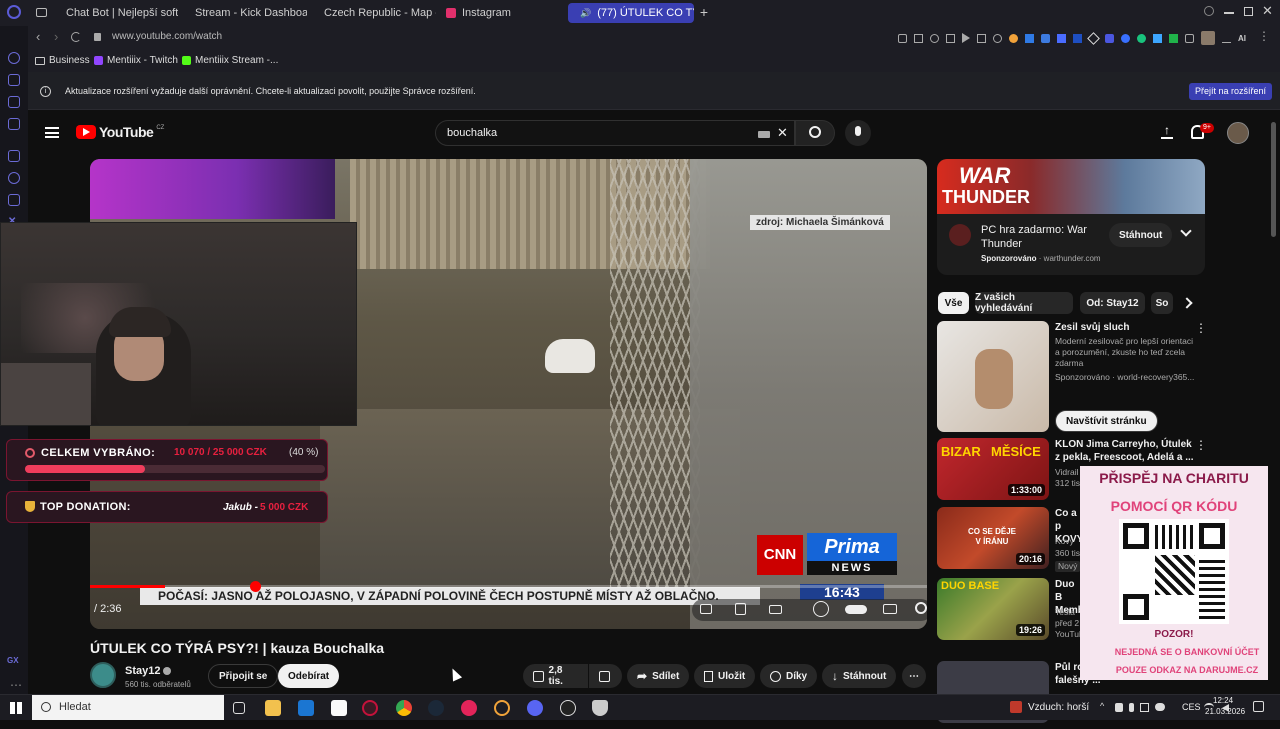  What do you see at coordinates (953, 303) in the screenshot?
I see `chip-all: Vše` at bounding box center [953, 303].